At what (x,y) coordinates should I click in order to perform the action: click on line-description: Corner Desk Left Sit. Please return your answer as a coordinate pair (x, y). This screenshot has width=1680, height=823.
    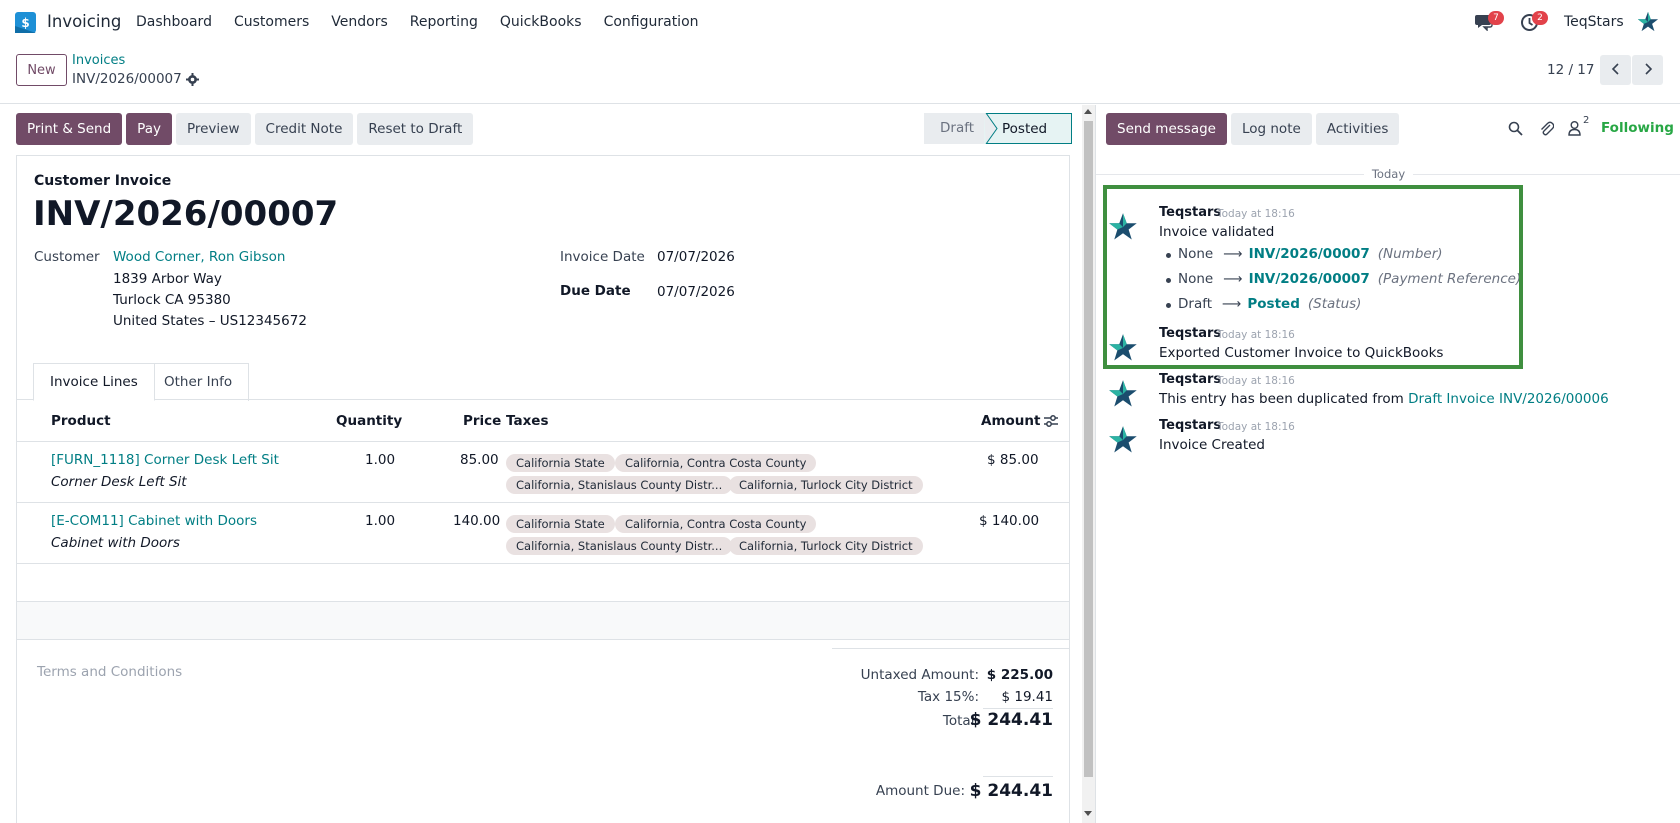
    Looking at the image, I should click on (119, 482).